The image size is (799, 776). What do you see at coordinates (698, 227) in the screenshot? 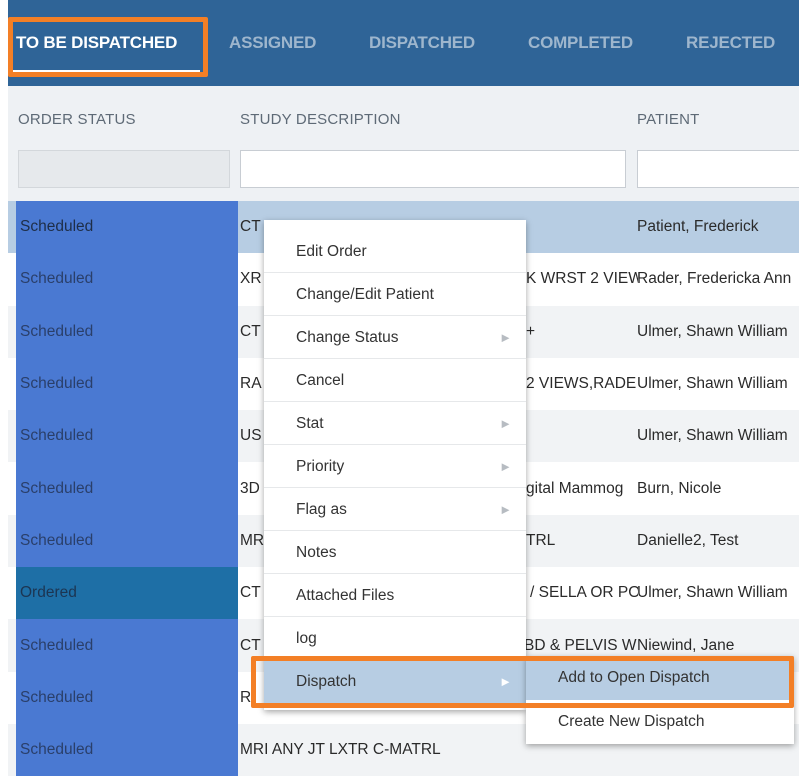
I see `patient-cell: Patient, Frederick` at bounding box center [698, 227].